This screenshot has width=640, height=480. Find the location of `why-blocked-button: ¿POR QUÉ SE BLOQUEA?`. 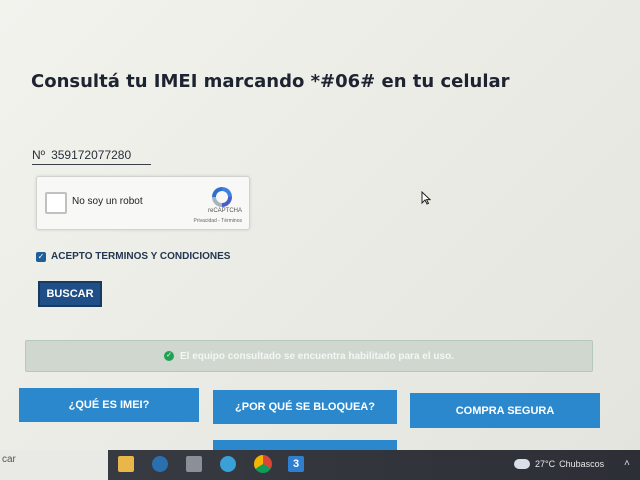

why-blocked-button: ¿POR QUÉ SE BLOQUEA? is located at coordinates (305, 407).